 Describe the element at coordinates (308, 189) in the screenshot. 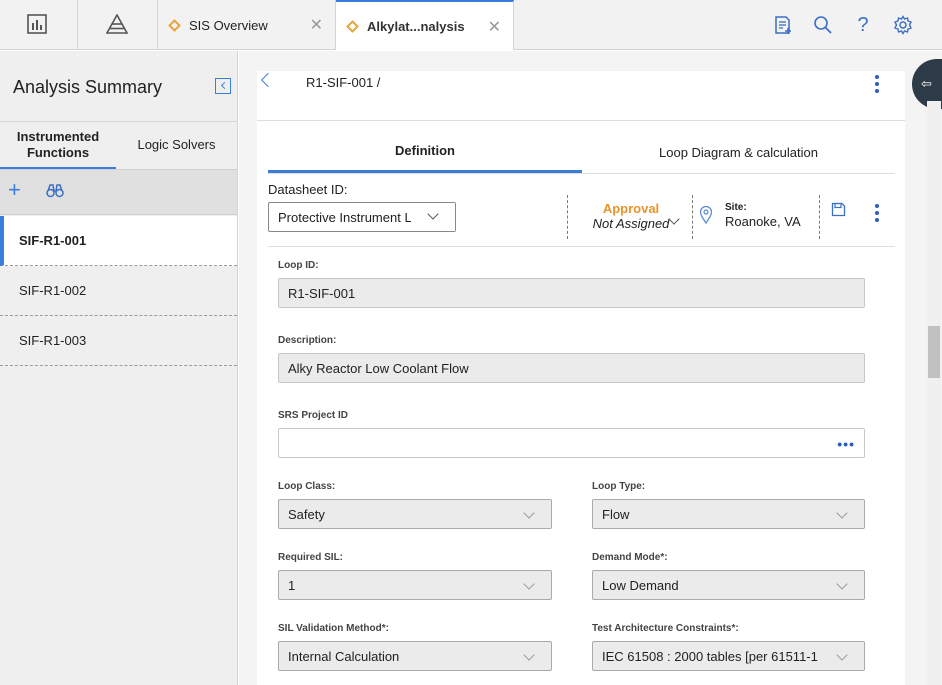

I see `datasheet-label: Datasheet ID:` at that location.